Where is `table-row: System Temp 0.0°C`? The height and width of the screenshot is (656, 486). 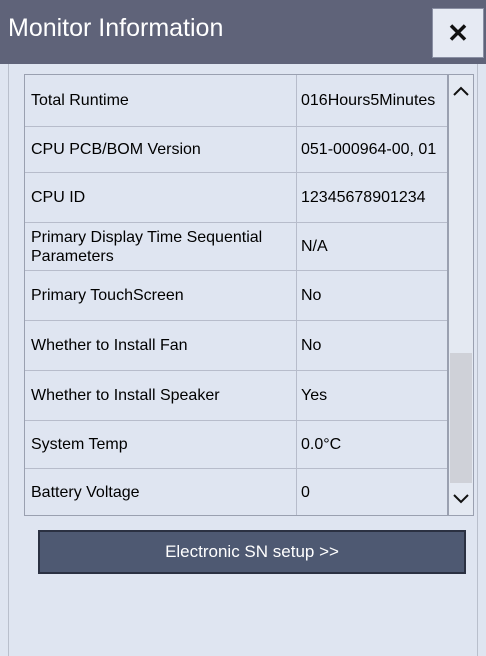
table-row: System Temp 0.0°C is located at coordinates (236, 445).